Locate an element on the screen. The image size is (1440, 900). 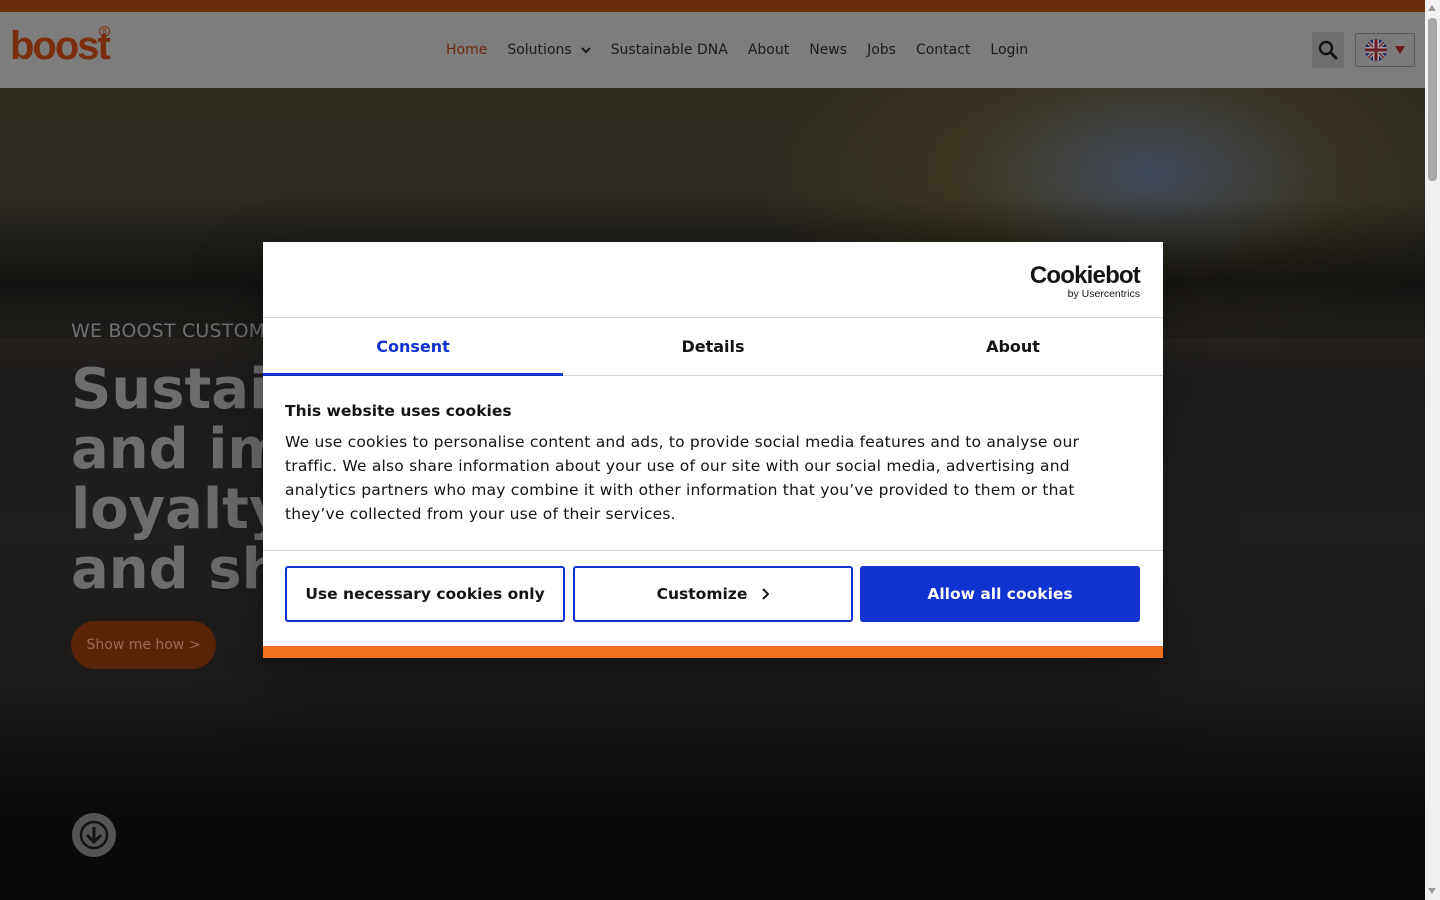
language-selector is located at coordinates (1385, 50).